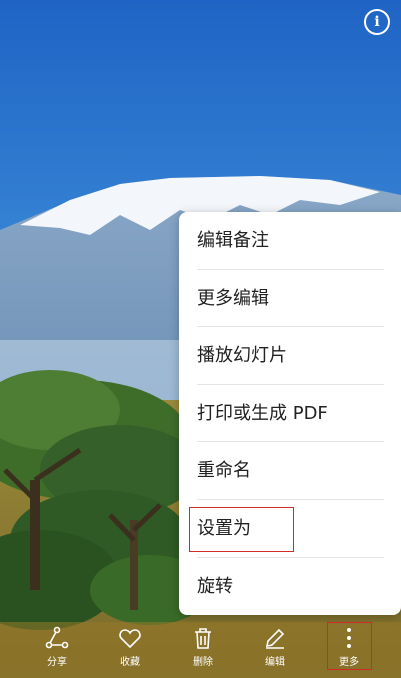 The width and height of the screenshot is (401, 678). I want to click on menu-item-rename: 重命名, so click(290, 471).